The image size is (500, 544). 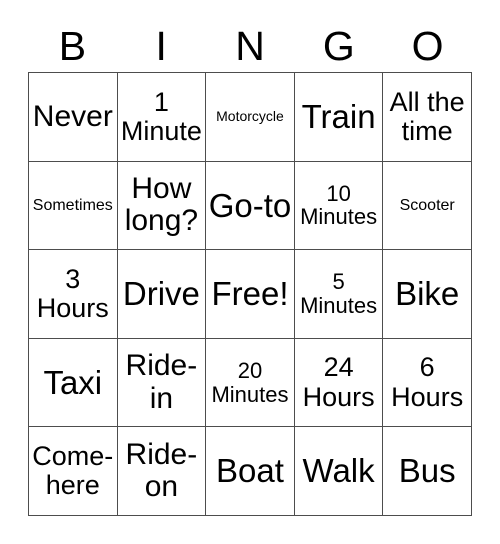 I want to click on bingo-cell: Drive, so click(x=162, y=294).